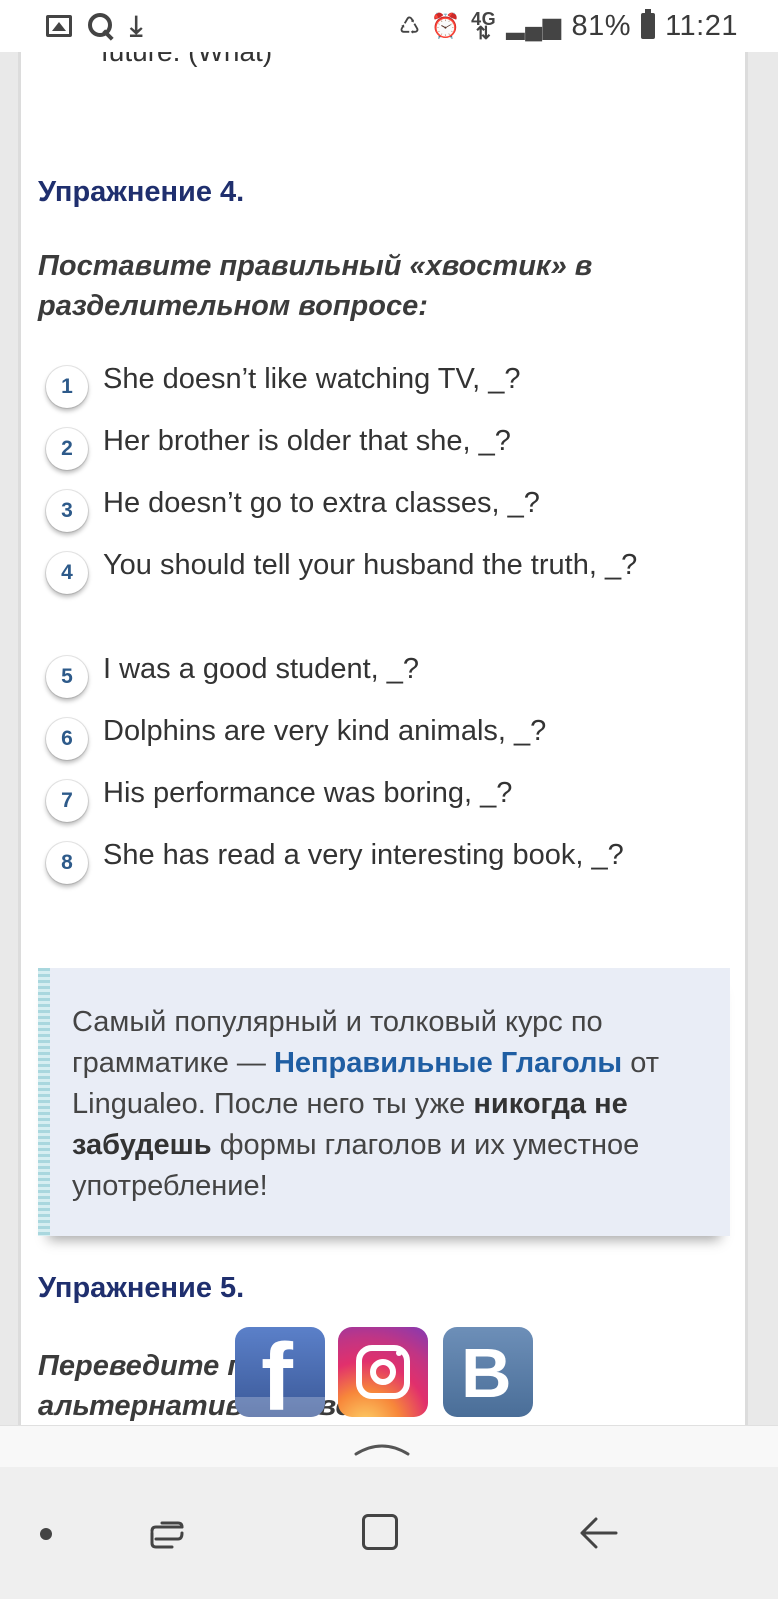  I want to click on vk-share-button: B, so click(488, 1372).